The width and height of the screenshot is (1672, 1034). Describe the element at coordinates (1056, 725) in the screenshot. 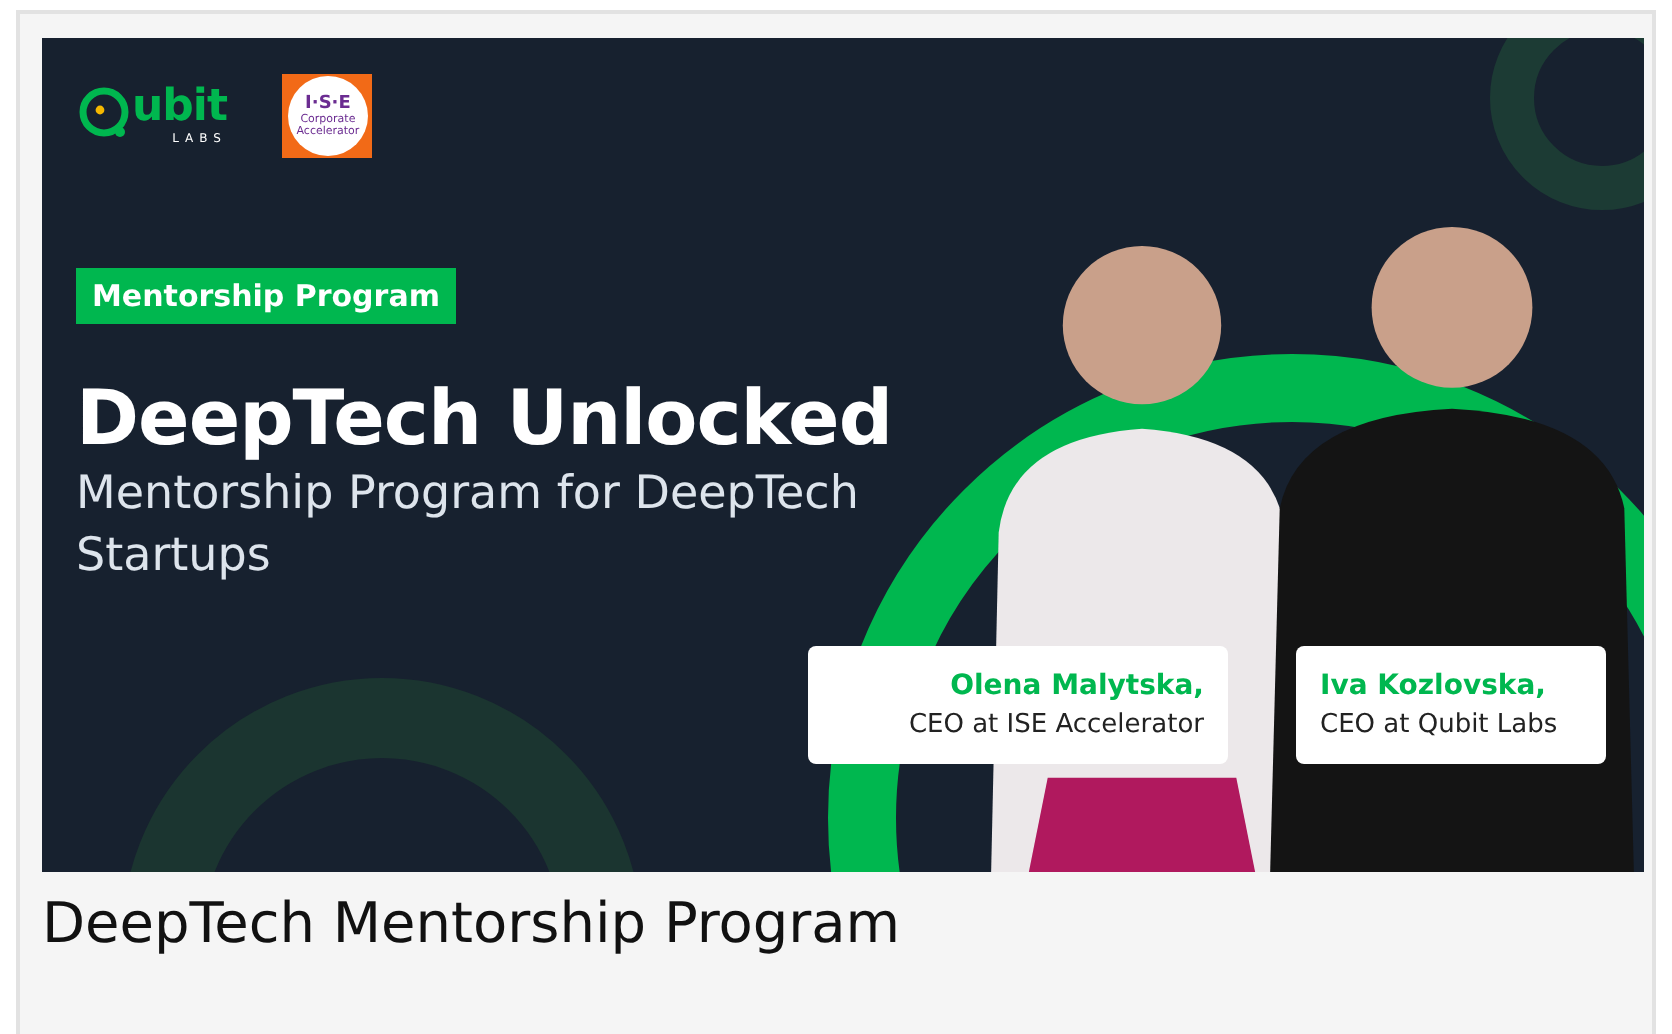

I see `person-role: CEO at ISE Accelerator` at that location.